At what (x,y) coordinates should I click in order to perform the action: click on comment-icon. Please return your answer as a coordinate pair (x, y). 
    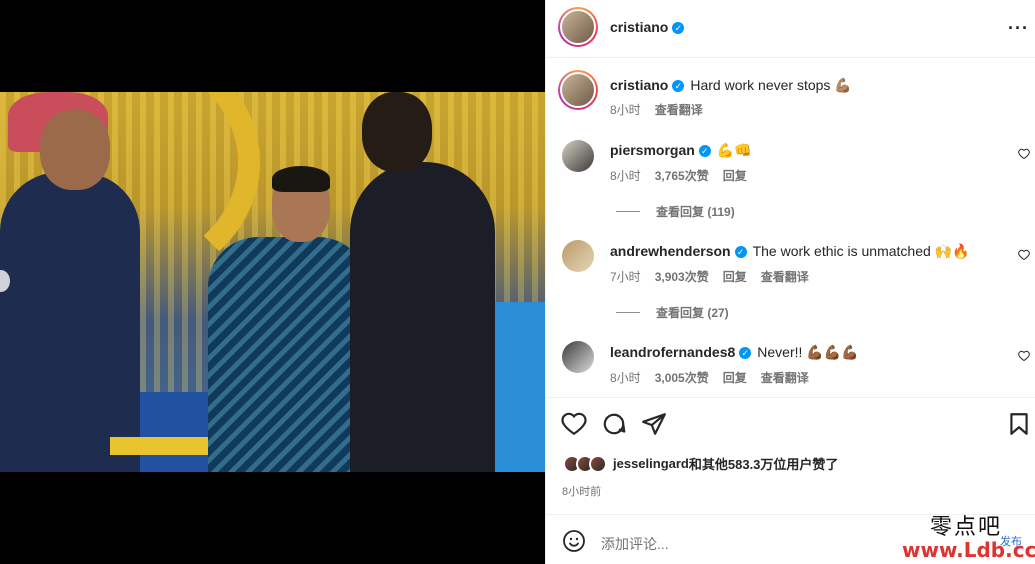
    Looking at the image, I should click on (614, 424).